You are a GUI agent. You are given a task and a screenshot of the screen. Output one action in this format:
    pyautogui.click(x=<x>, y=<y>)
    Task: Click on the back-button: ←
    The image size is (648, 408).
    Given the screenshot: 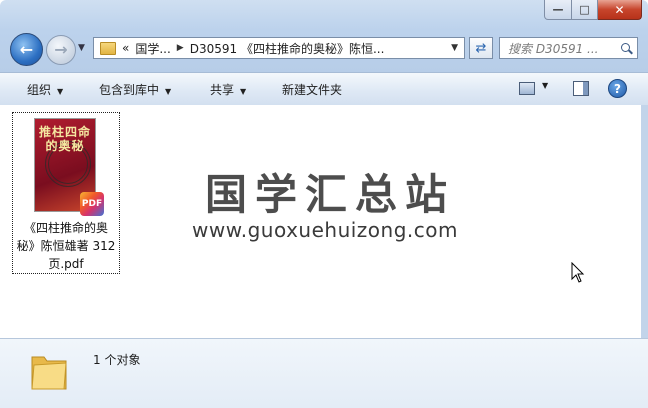 What is the action you would take?
    pyautogui.click(x=26, y=49)
    